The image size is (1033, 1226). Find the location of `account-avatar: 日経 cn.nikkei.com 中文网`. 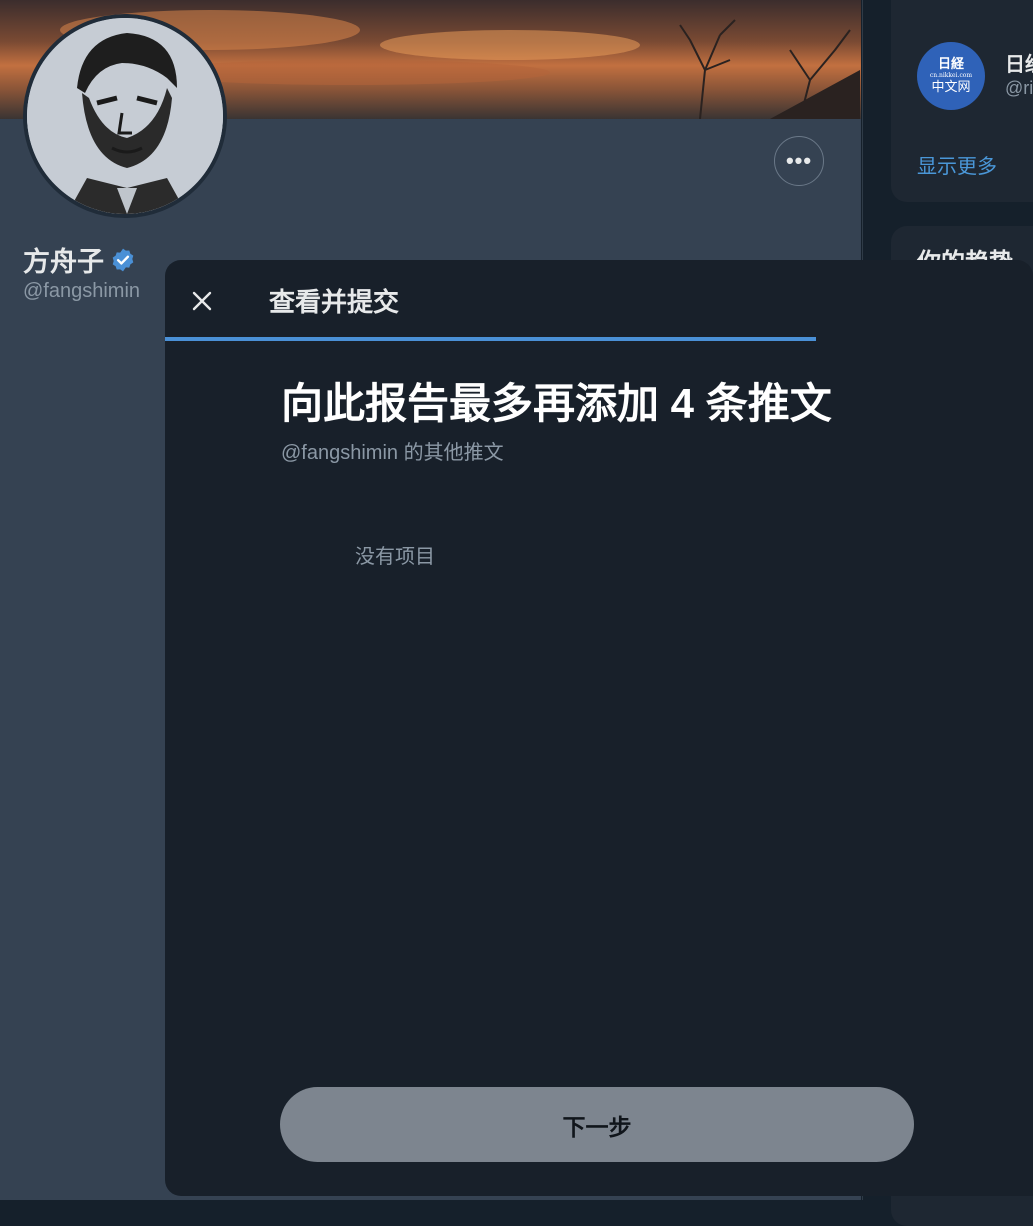

account-avatar: 日経 cn.nikkei.com 中文网 is located at coordinates (951, 76).